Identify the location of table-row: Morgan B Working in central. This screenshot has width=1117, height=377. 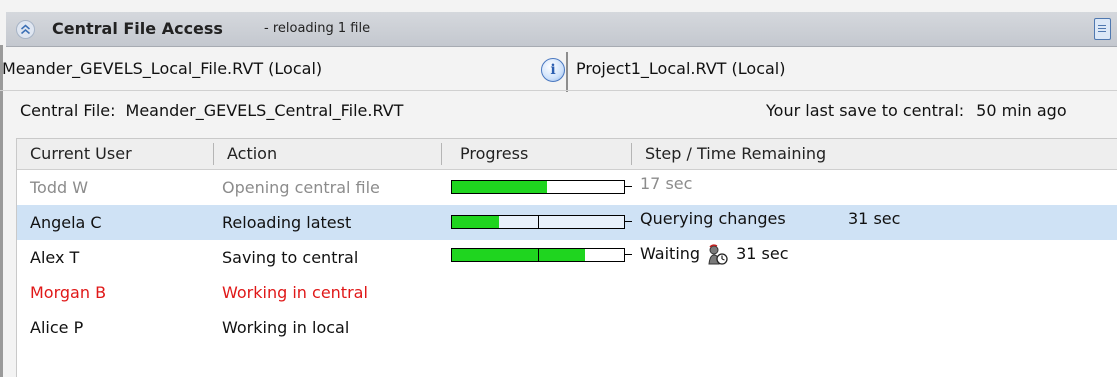
(567, 292).